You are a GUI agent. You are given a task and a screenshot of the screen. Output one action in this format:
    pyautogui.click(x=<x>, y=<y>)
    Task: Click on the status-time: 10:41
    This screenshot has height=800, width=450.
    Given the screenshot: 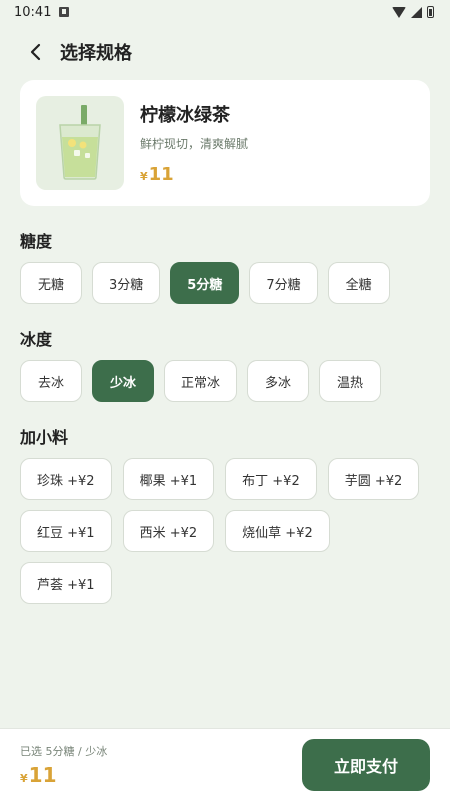 What is the action you would take?
    pyautogui.click(x=33, y=12)
    